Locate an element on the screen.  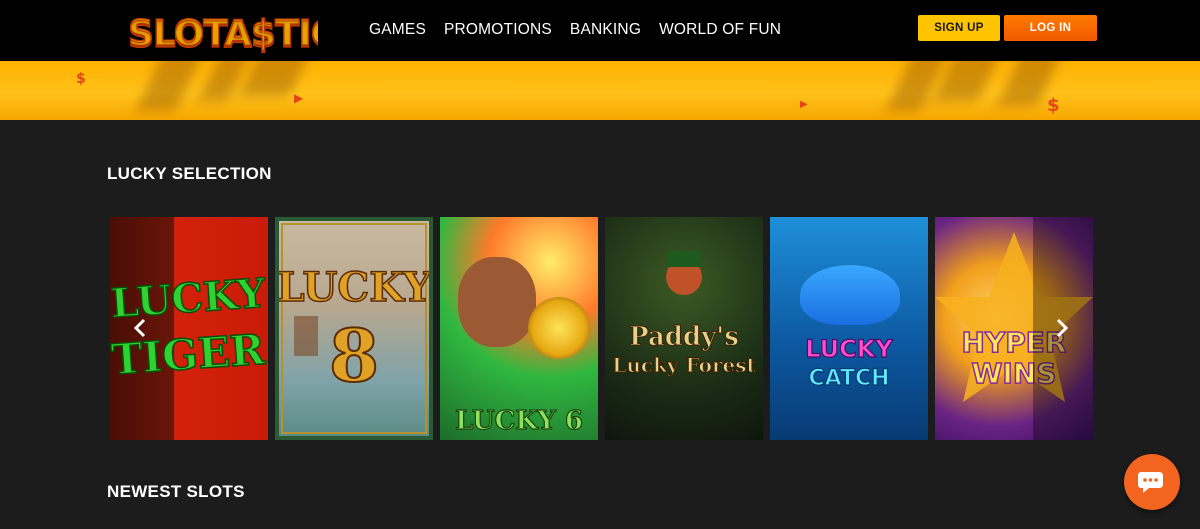
svg-text: LUCKY 6 is located at coordinates (519, 421).